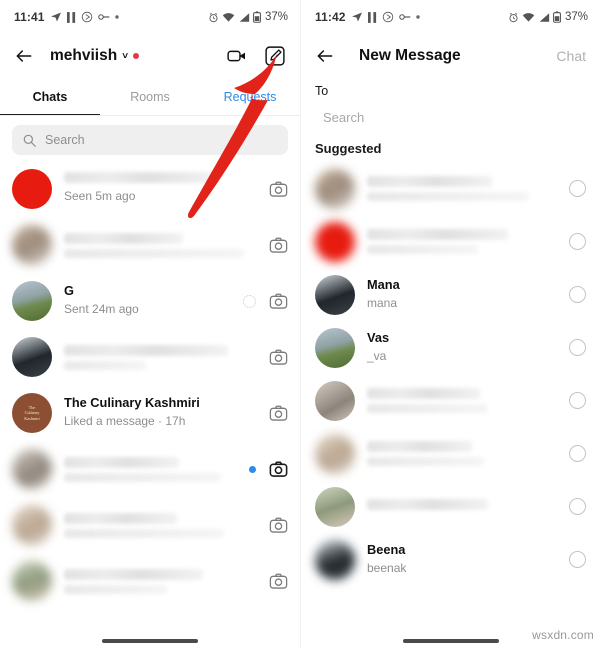 This screenshot has width=600, height=648. I want to click on list-item: Mana mana, so click(450, 294).